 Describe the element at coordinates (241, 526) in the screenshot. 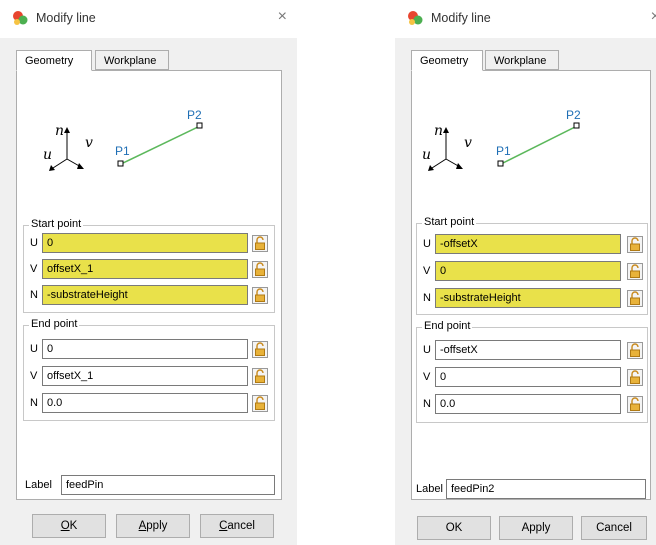

I see `cancel-label: ancel` at that location.